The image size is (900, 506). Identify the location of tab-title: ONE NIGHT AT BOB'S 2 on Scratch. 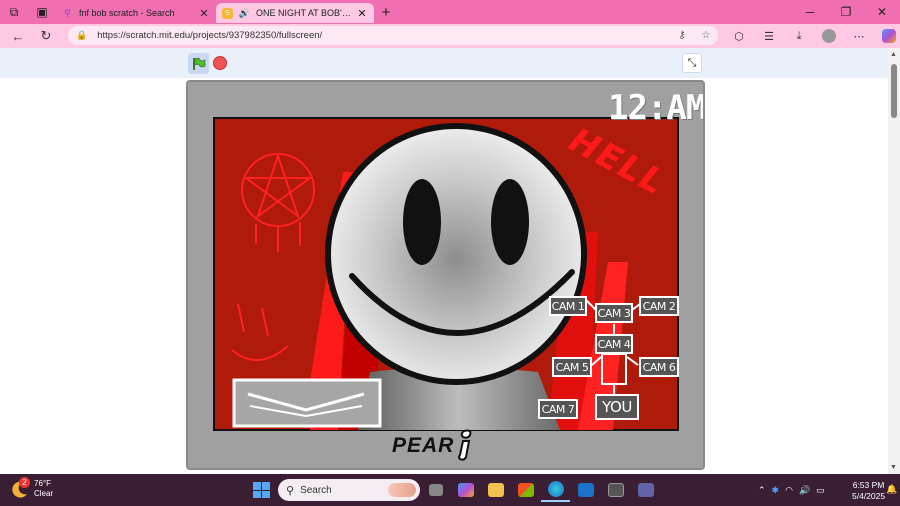
(306, 13).